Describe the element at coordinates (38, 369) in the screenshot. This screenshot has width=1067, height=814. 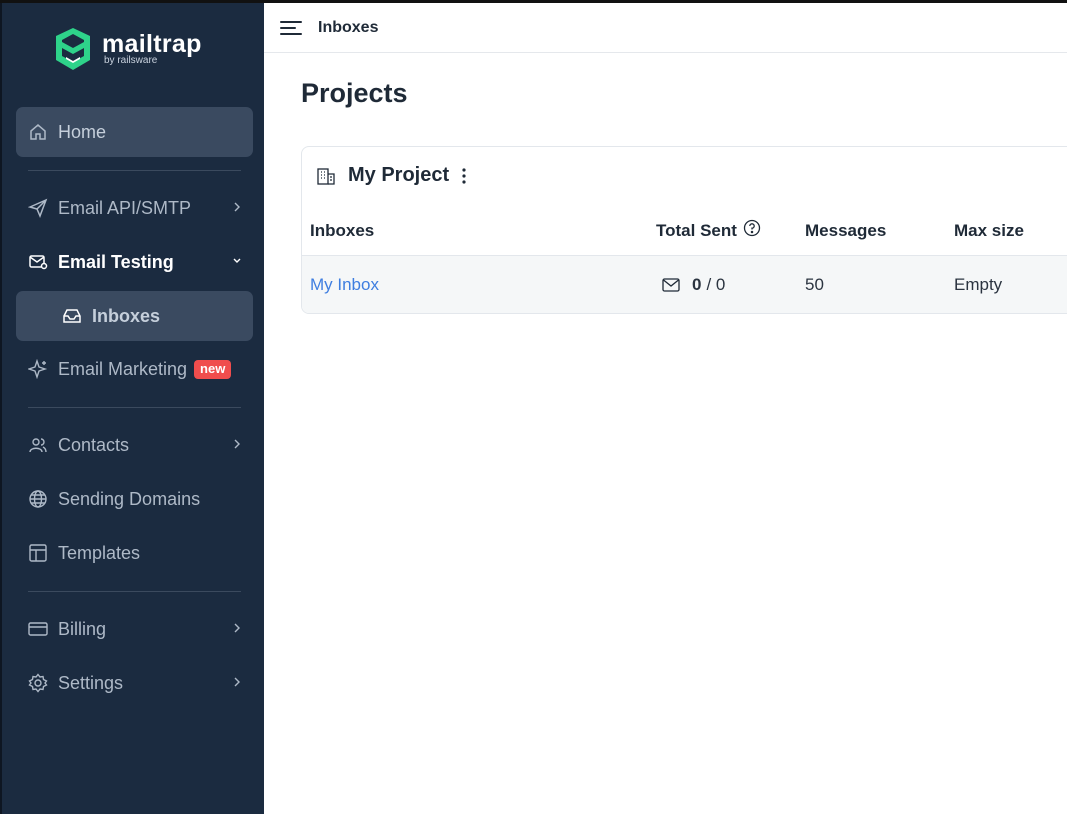
I see `sparkle-icon` at that location.